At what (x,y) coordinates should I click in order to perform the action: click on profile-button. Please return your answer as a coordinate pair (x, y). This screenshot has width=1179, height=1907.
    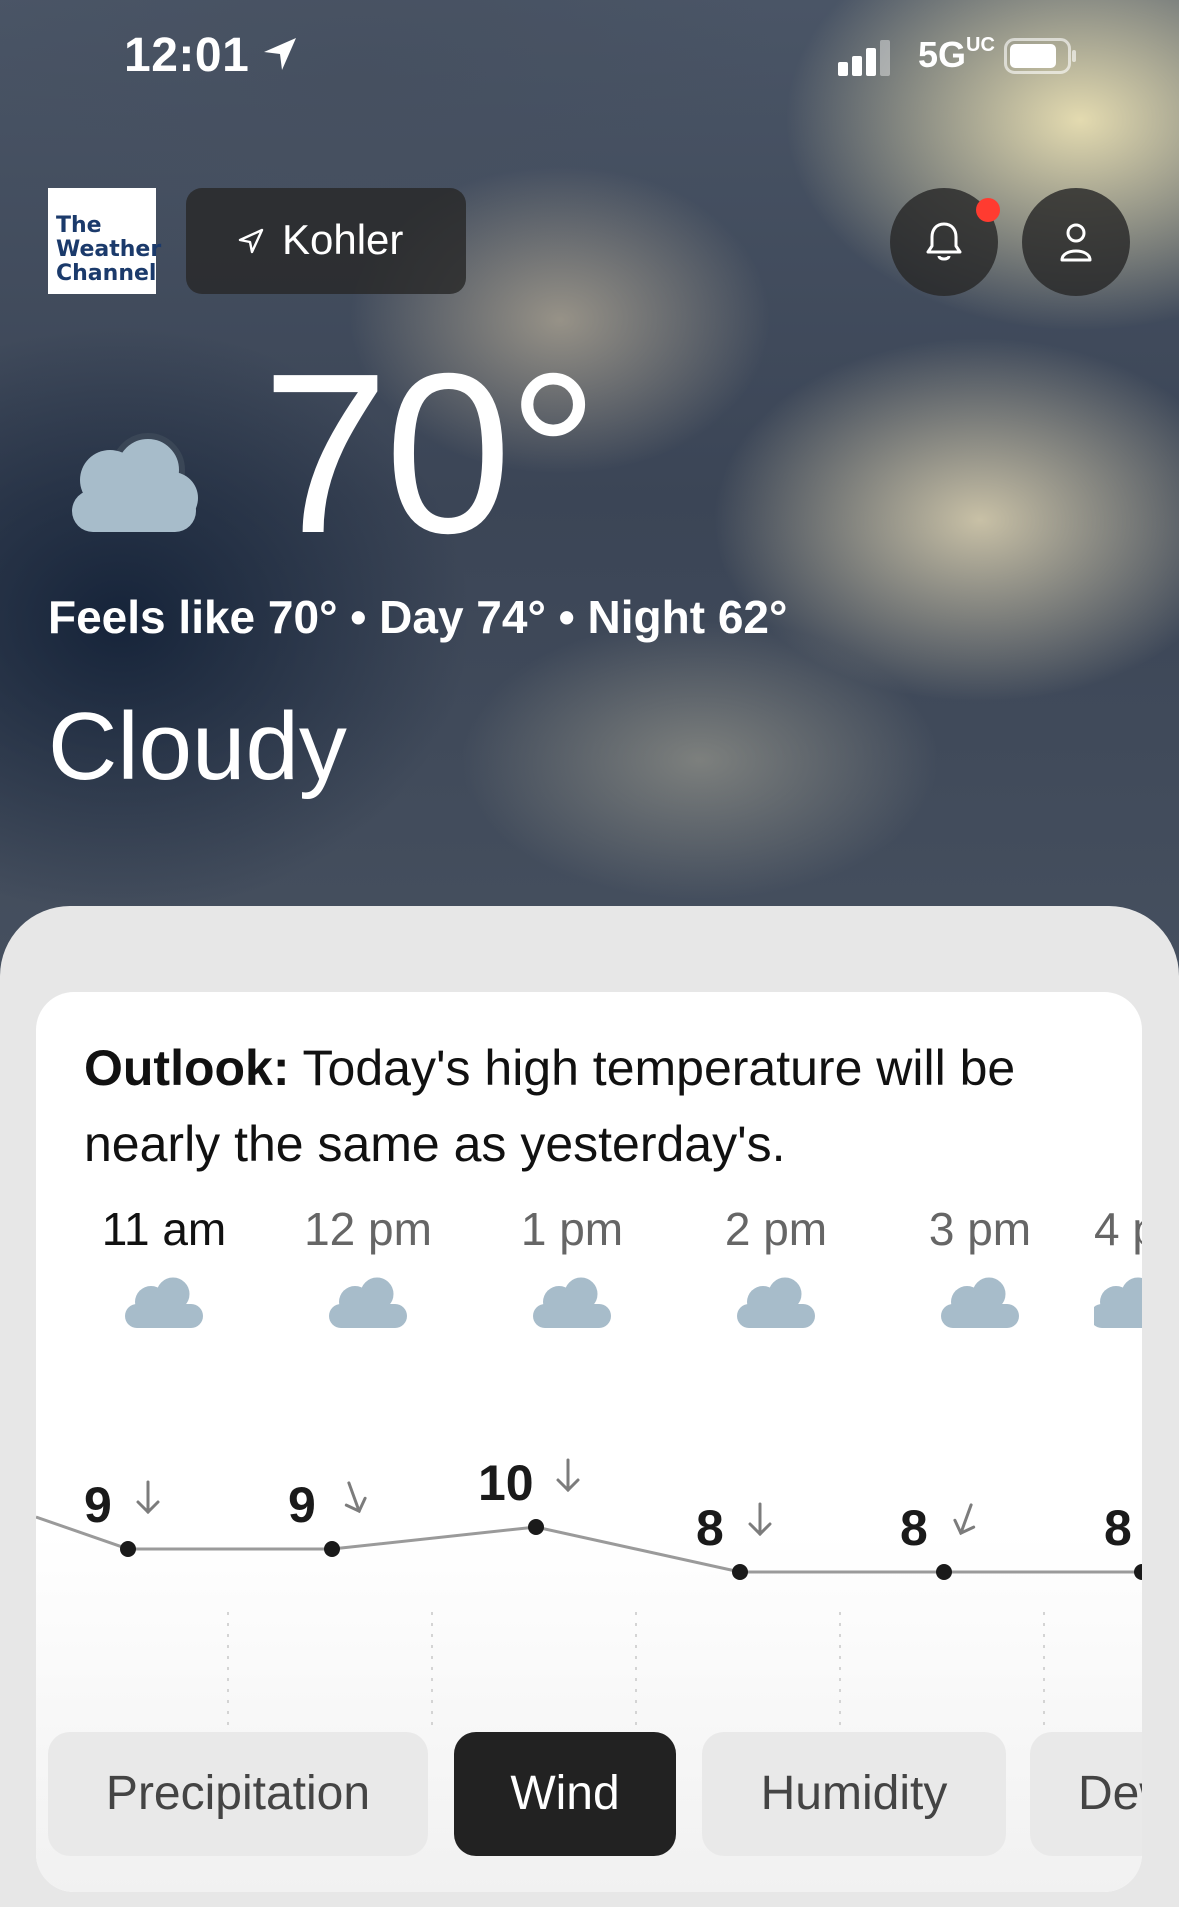
    Looking at the image, I should click on (1076, 242).